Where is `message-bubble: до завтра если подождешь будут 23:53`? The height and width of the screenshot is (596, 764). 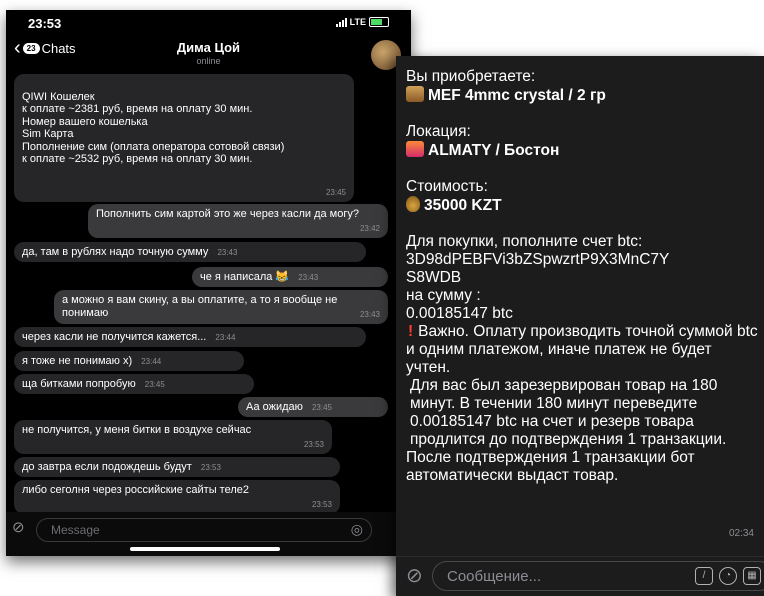
message-bubble: до завтра если подождешь будут 23:53 is located at coordinates (177, 467).